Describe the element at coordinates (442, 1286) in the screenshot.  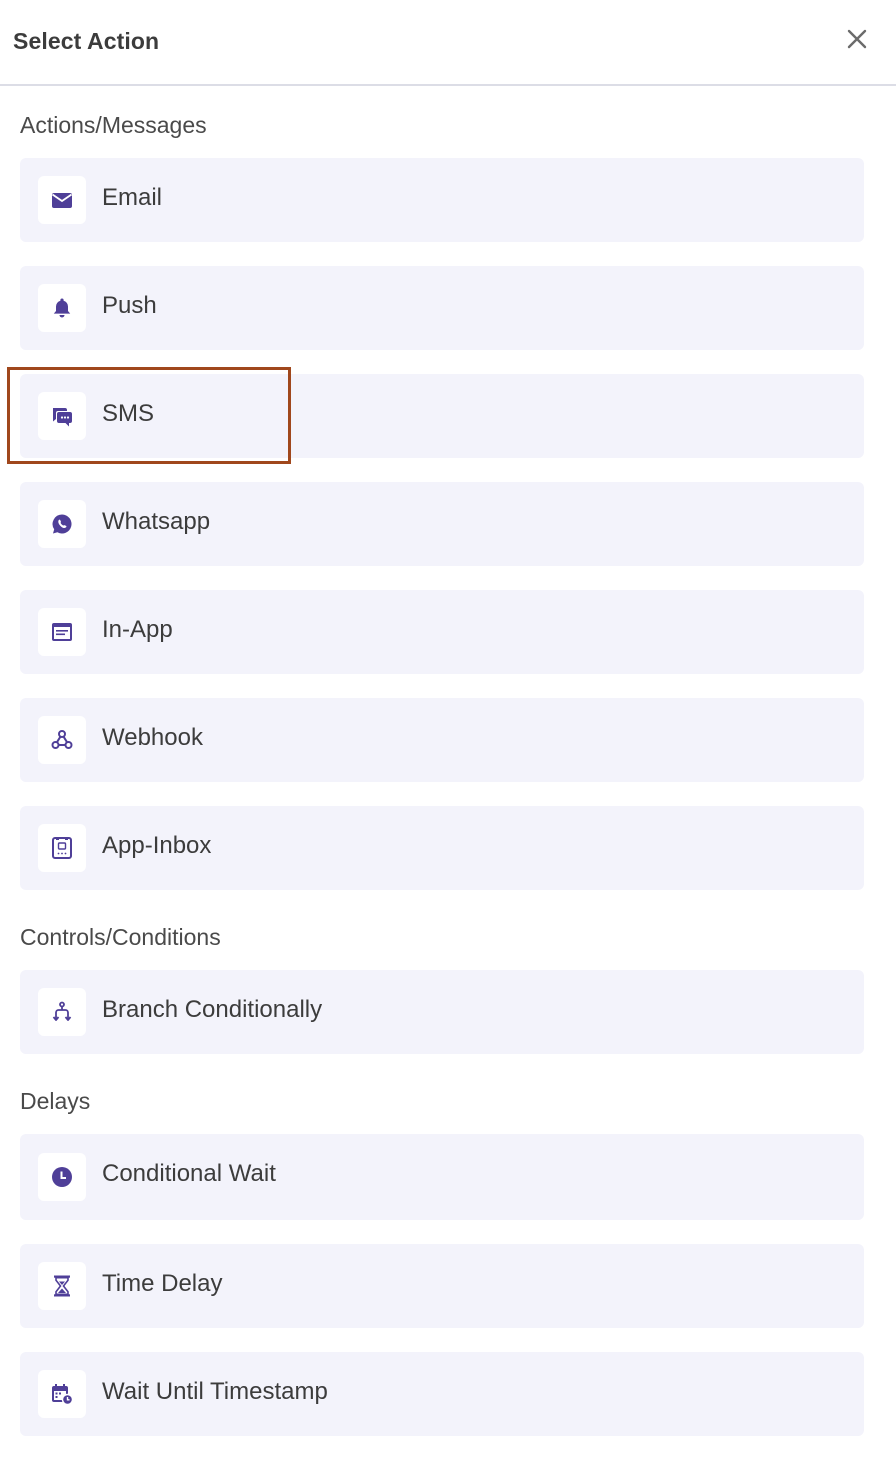
I see `action-item-time-delay: Time Delay` at that location.